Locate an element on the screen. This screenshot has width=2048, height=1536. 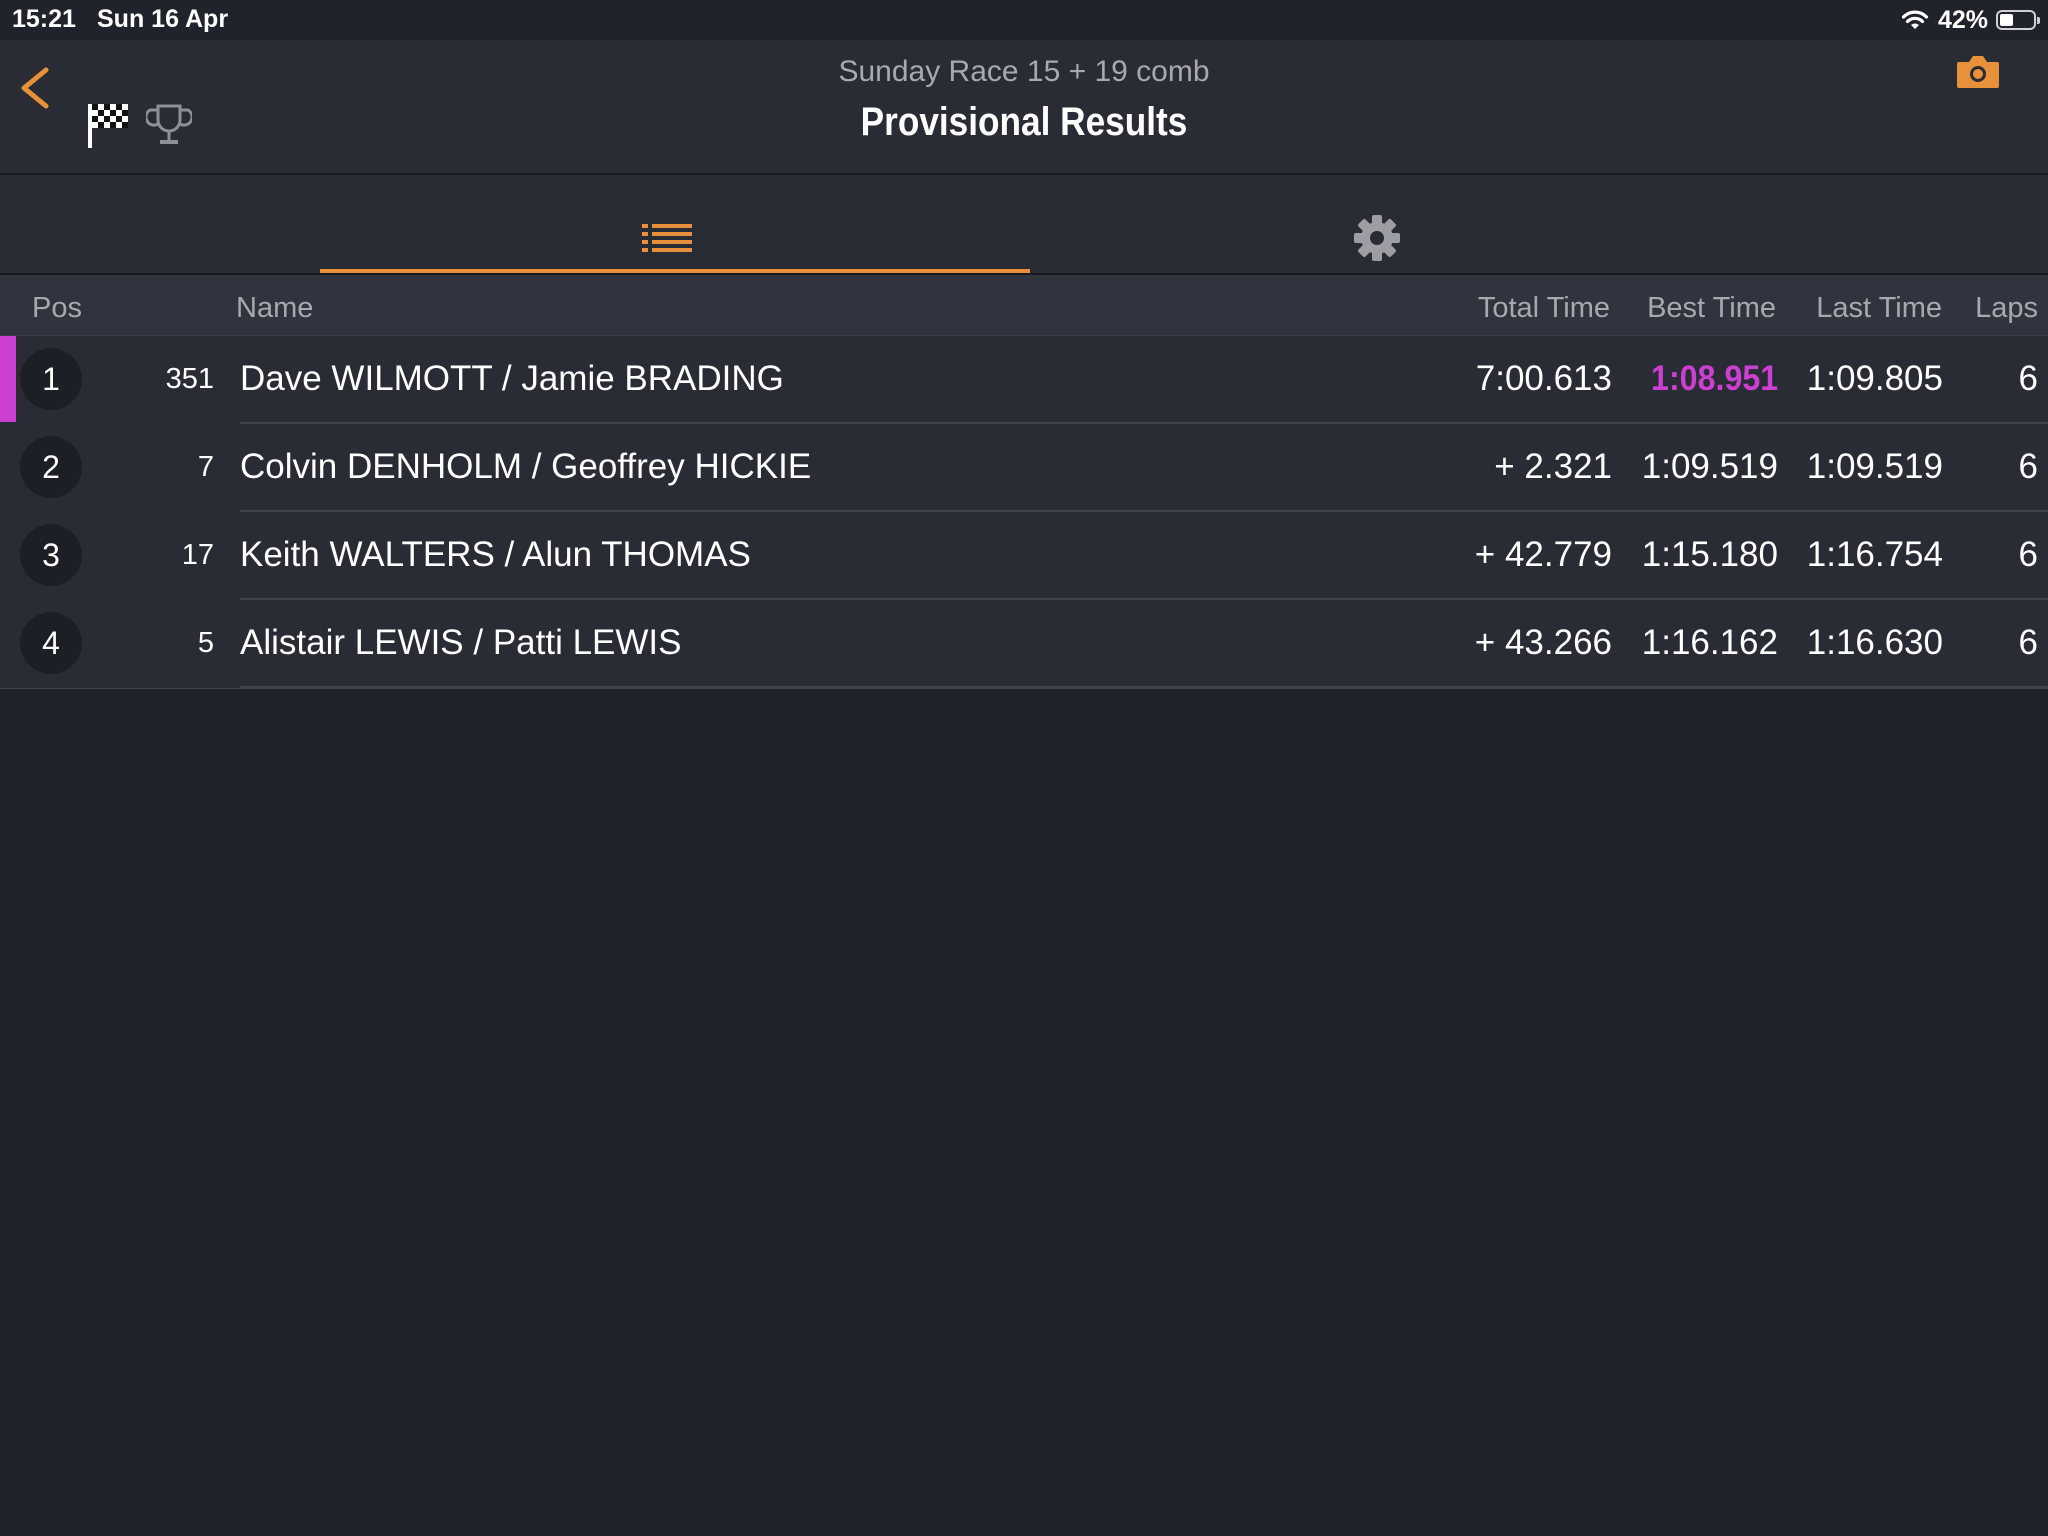
status-bar: 15:21 Sun 16 Apr 42% is located at coordinates (1024, 20).